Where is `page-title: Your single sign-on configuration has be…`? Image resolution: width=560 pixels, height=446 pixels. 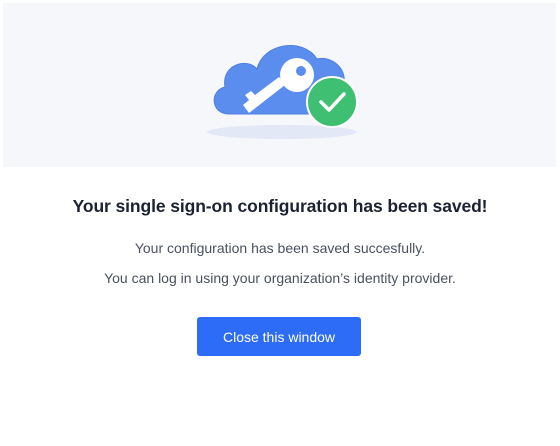
page-title: Your single sign-on configuration has be… is located at coordinates (280, 206).